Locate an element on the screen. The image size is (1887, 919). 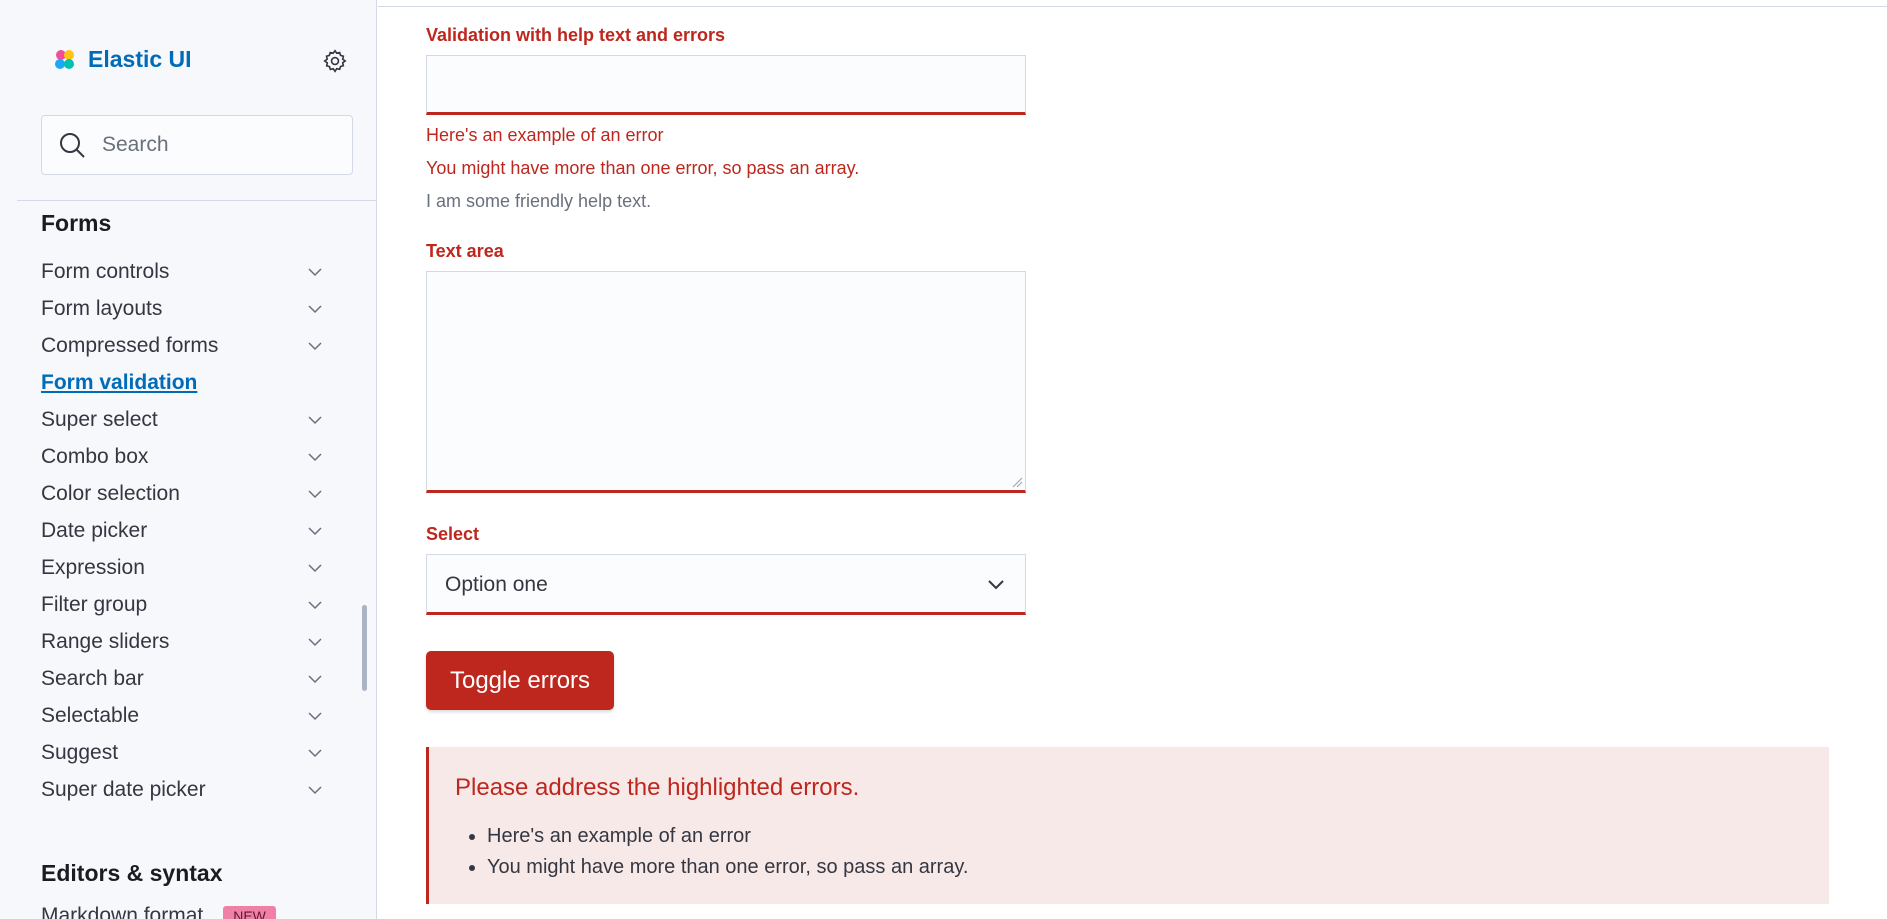
sidebar-item-label: Super select is located at coordinates (99, 419).